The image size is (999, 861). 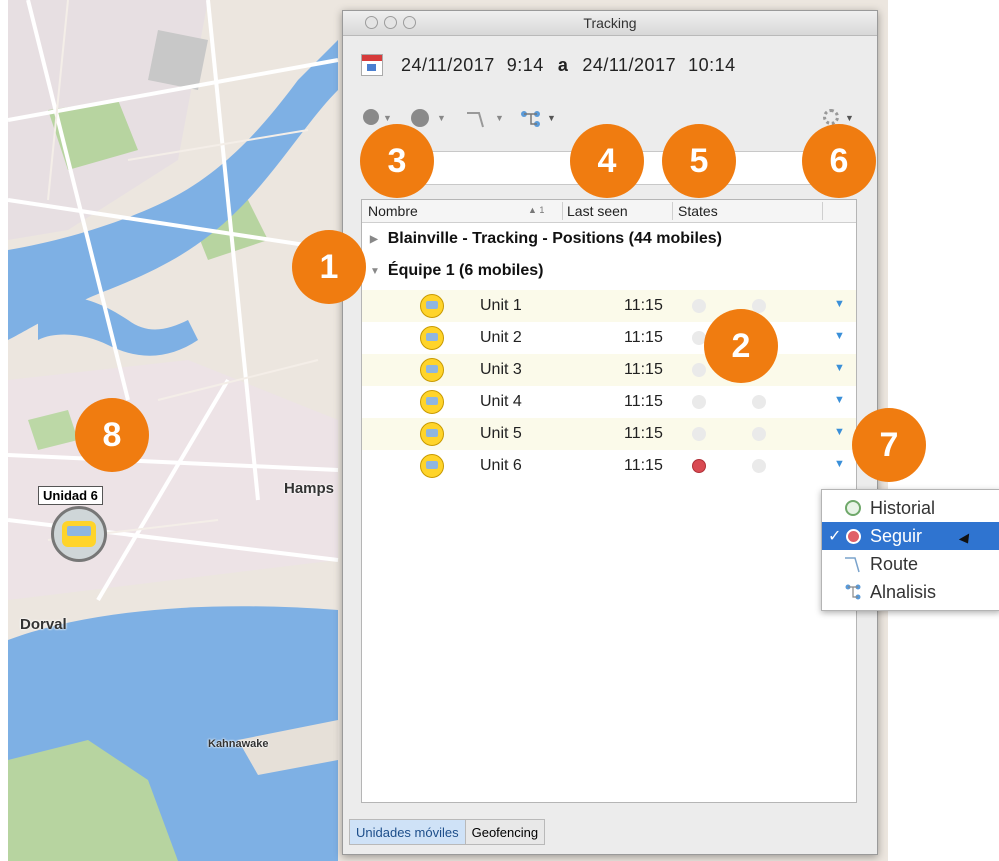 What do you see at coordinates (525, 65) in the screenshot?
I see `from-time: 9:14` at bounding box center [525, 65].